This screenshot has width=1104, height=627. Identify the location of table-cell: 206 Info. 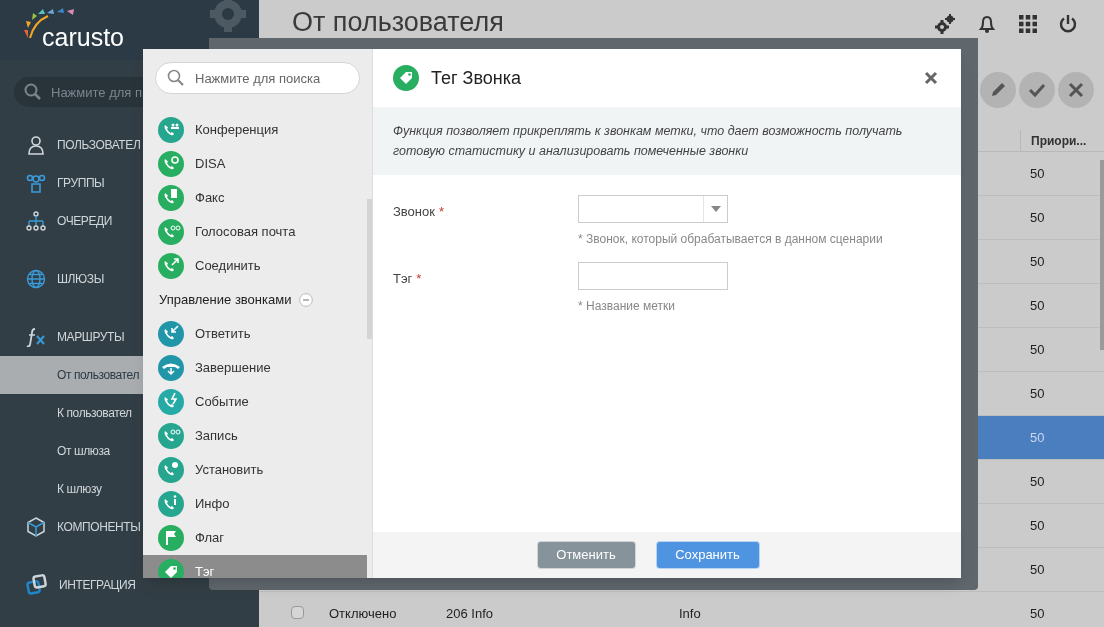
(469, 613).